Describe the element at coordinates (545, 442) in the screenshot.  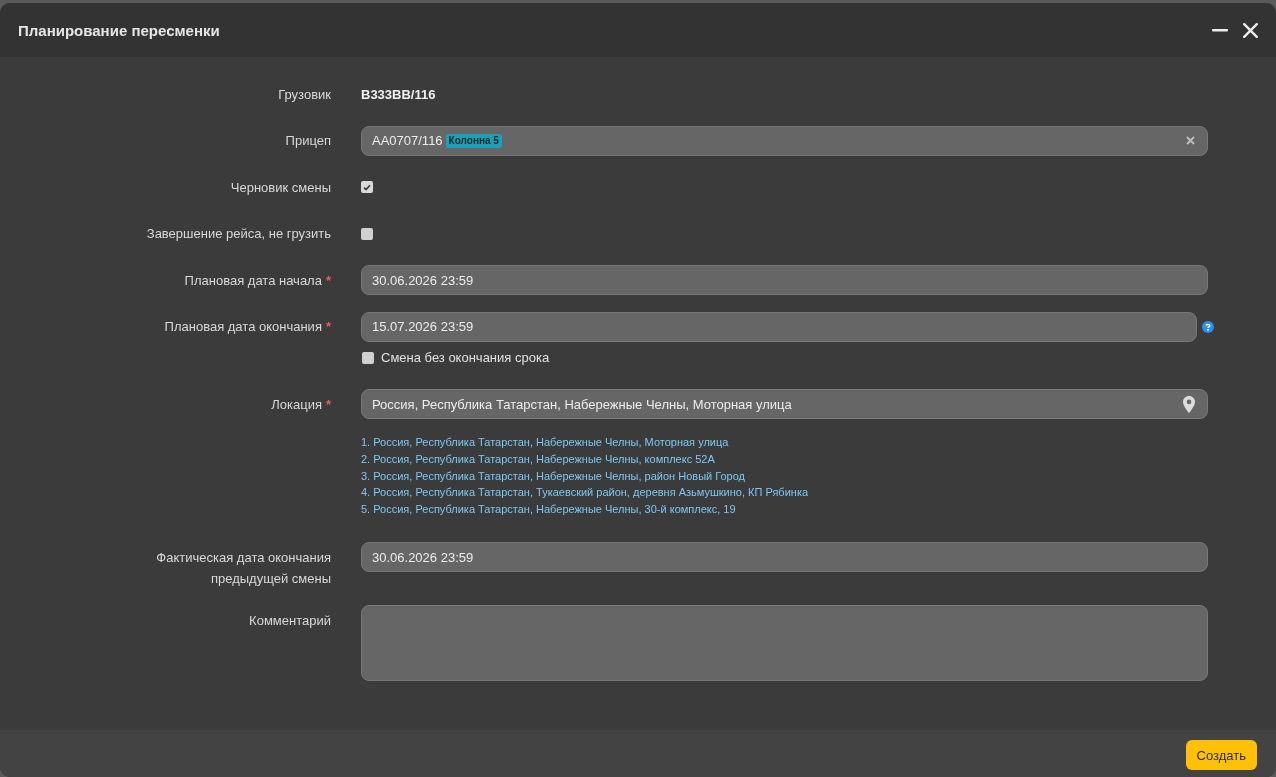
I see `address-suggestion: 1. Россия, Республика Татарстан, Набережные Челны, Моторная улица` at that location.